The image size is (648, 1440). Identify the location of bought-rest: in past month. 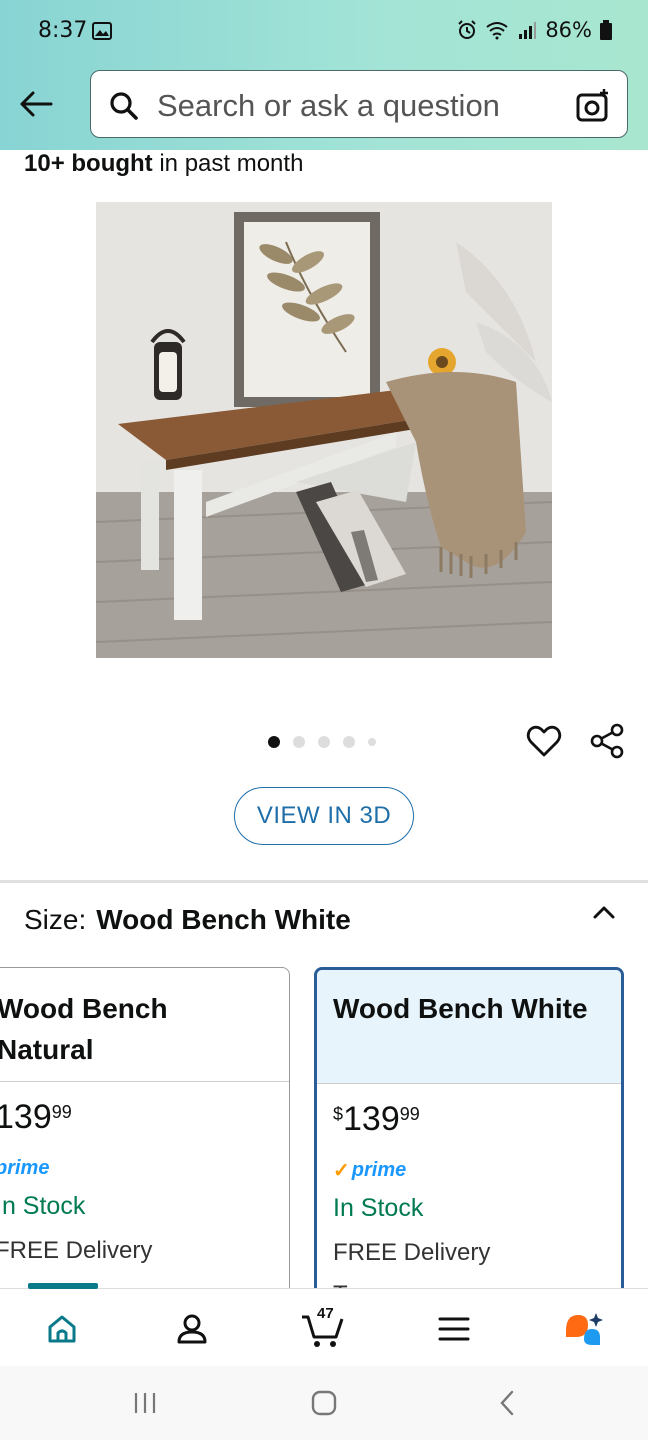
(228, 163).